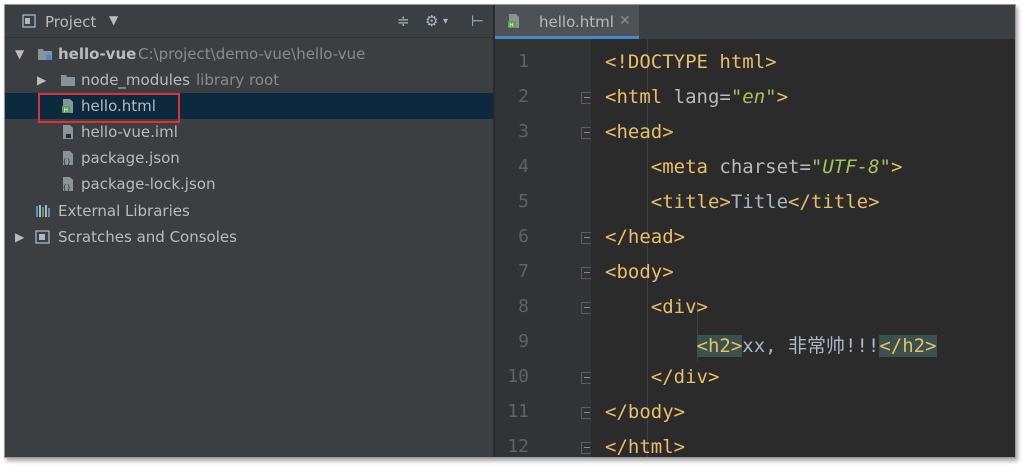 The image size is (1023, 466). I want to click on code-token: </head>, so click(645, 237).